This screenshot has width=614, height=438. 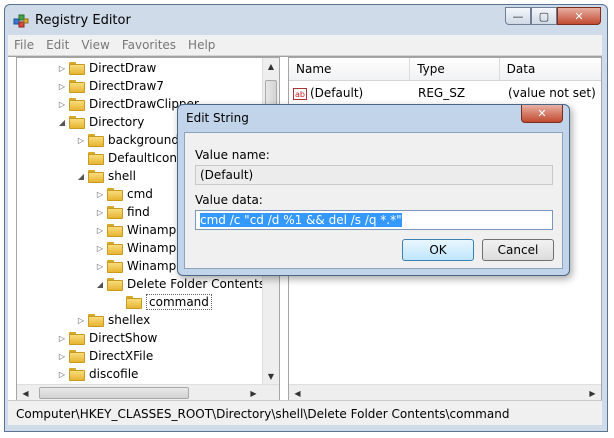 I want to click on window-title: Registry Editor, so click(x=83, y=20).